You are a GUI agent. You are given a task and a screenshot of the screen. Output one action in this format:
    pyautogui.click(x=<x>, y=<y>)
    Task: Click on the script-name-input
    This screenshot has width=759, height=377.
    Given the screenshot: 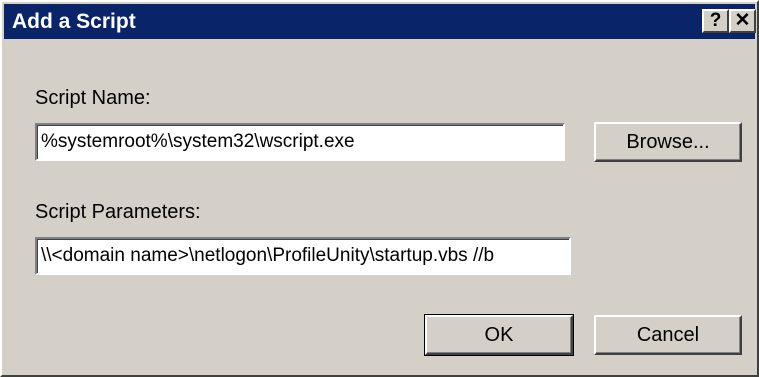 What is the action you would take?
    pyautogui.click(x=300, y=142)
    